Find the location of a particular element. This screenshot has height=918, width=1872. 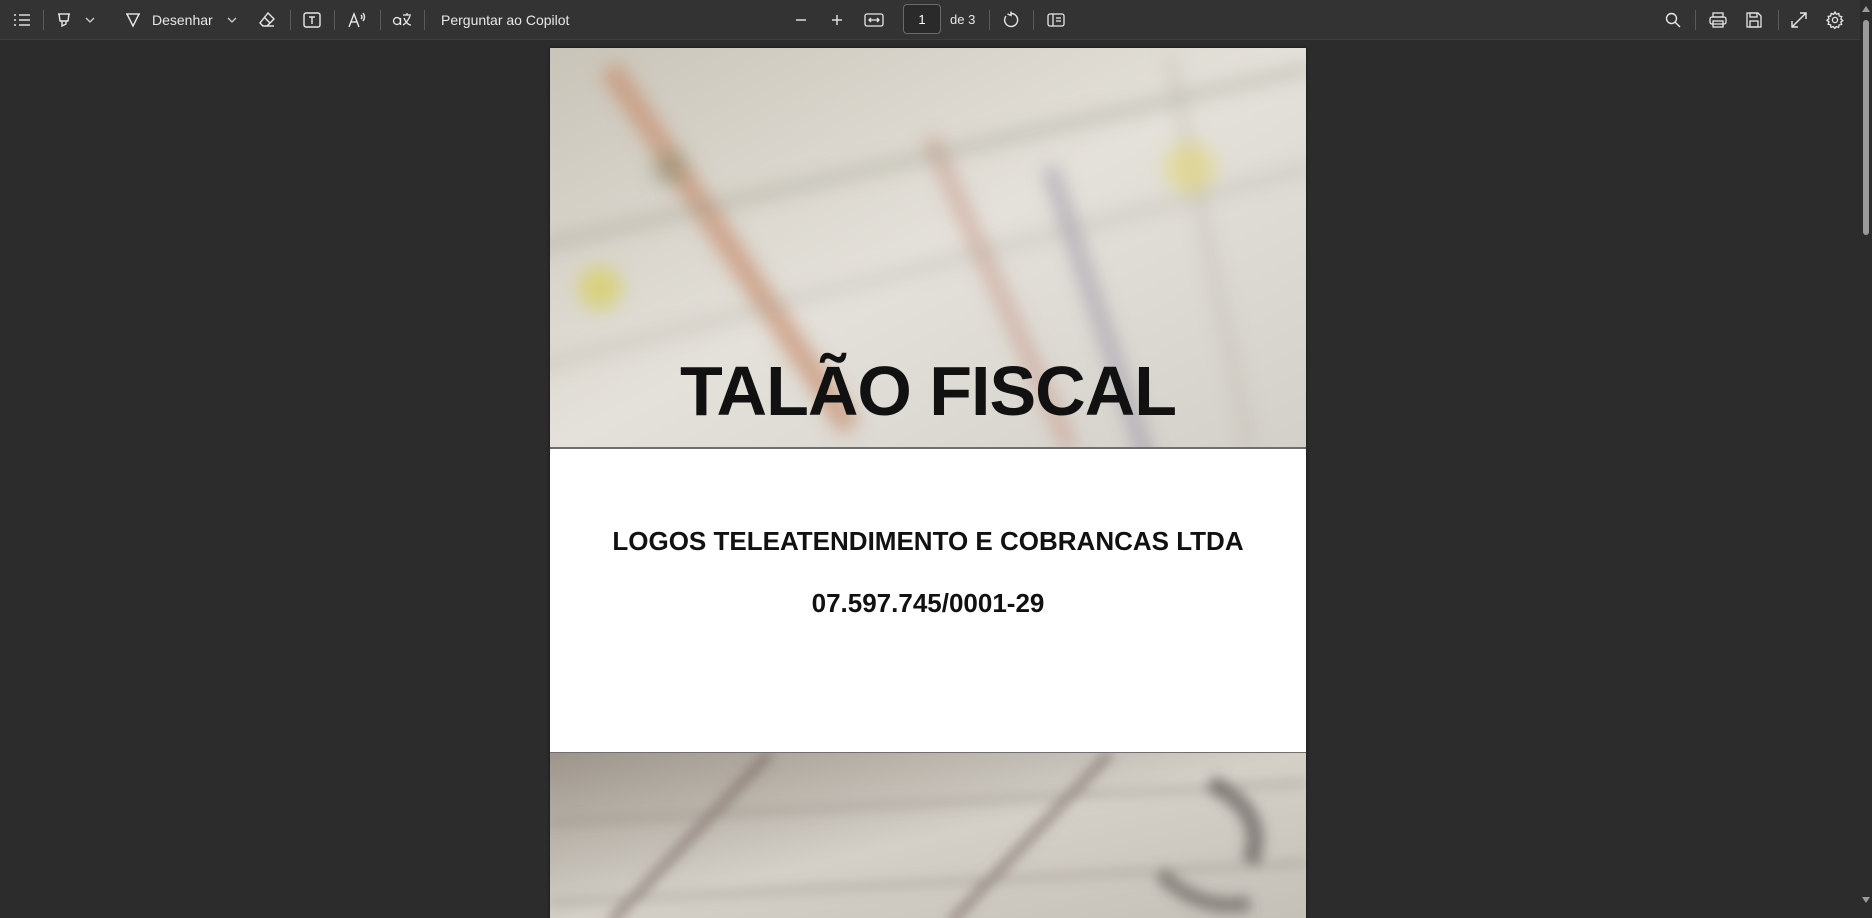

save-button is located at coordinates (1754, 20).